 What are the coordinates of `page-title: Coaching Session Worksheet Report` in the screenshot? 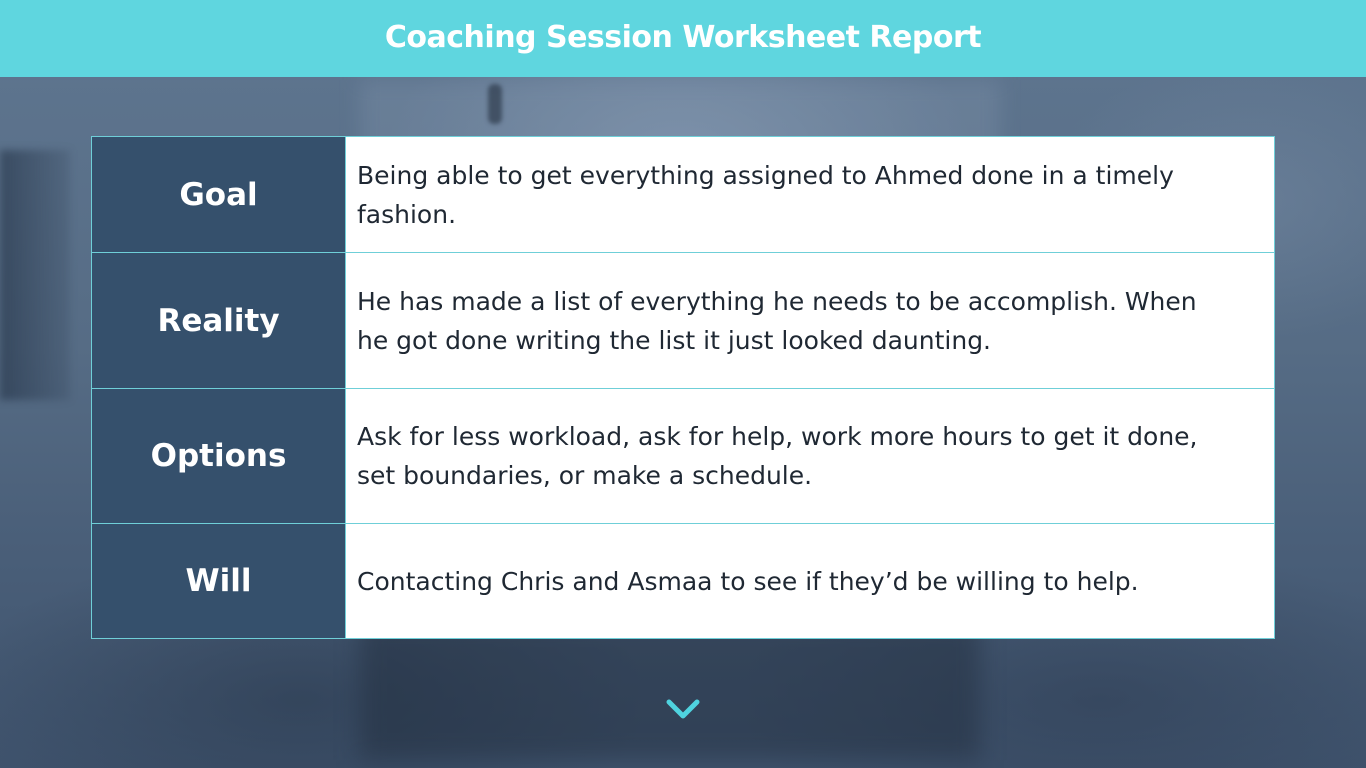 It's located at (683, 37).